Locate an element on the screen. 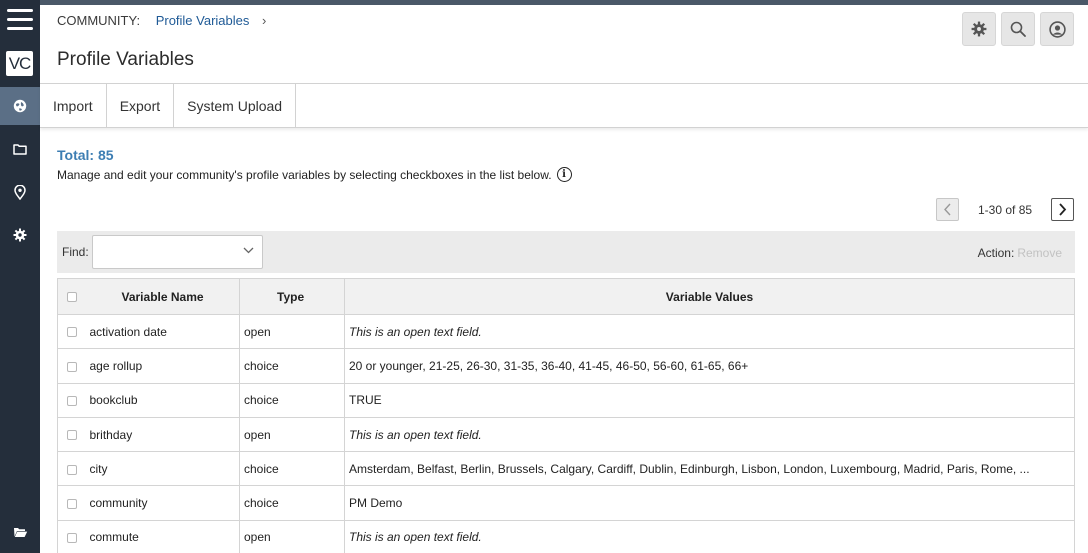 The image size is (1088, 553). folder-icon is located at coordinates (20, 149).